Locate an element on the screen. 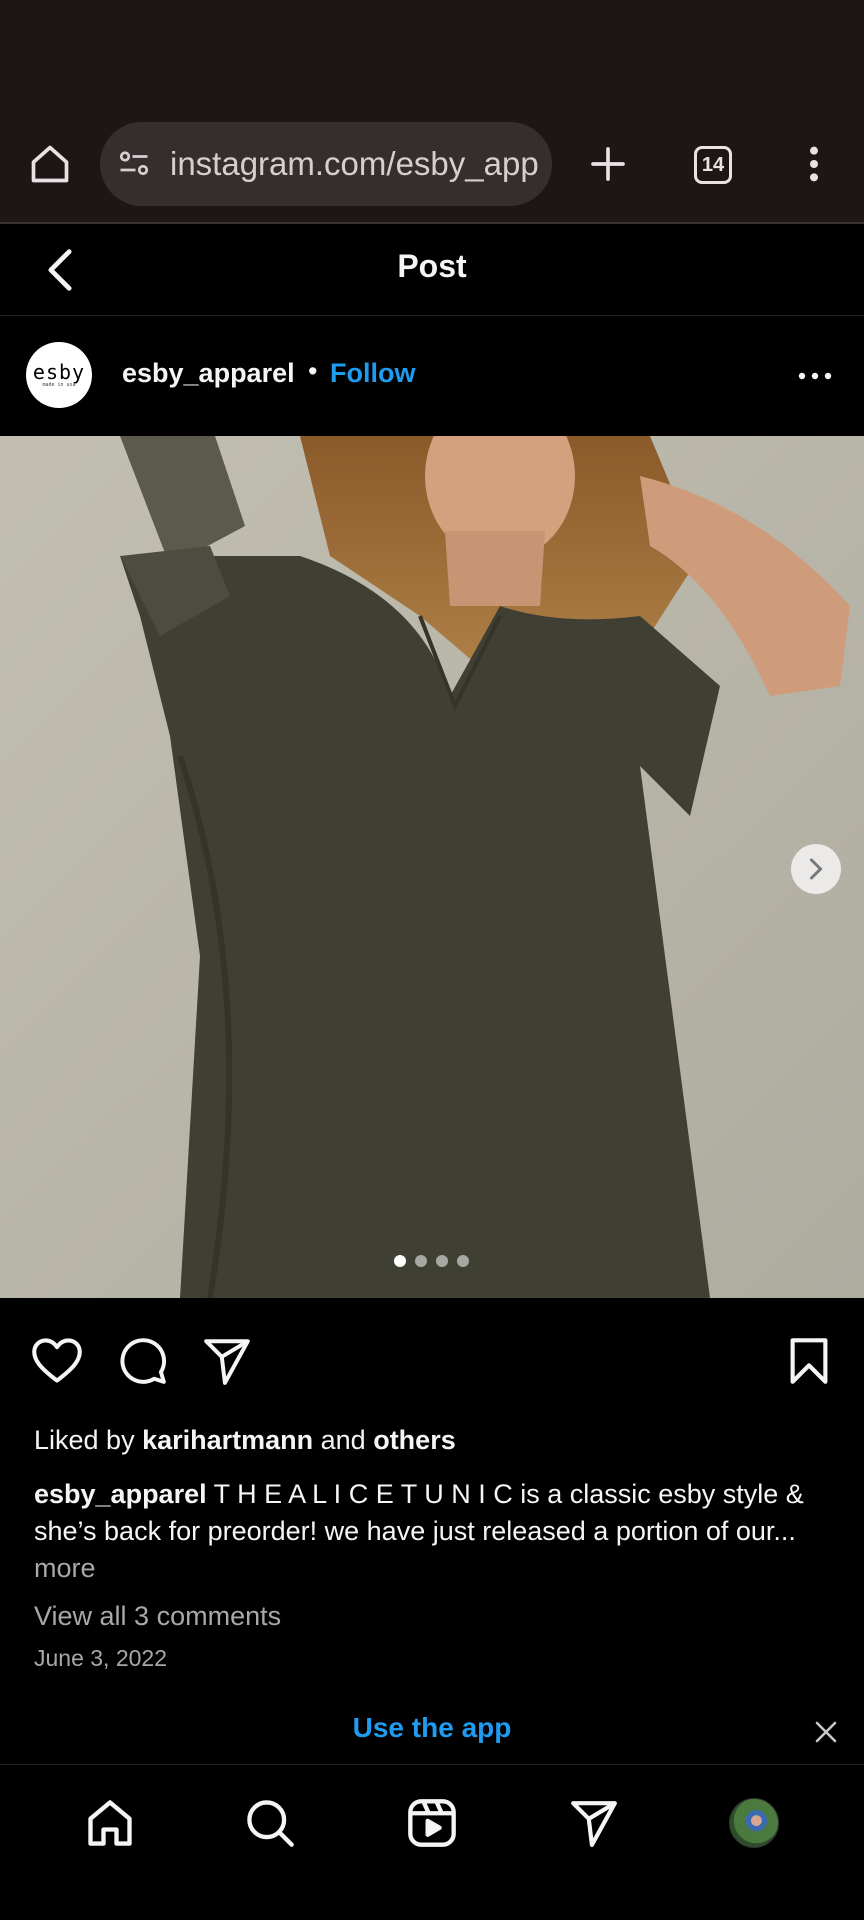 The height and width of the screenshot is (1920, 864). liked-prefix: Liked by is located at coordinates (88, 1440).